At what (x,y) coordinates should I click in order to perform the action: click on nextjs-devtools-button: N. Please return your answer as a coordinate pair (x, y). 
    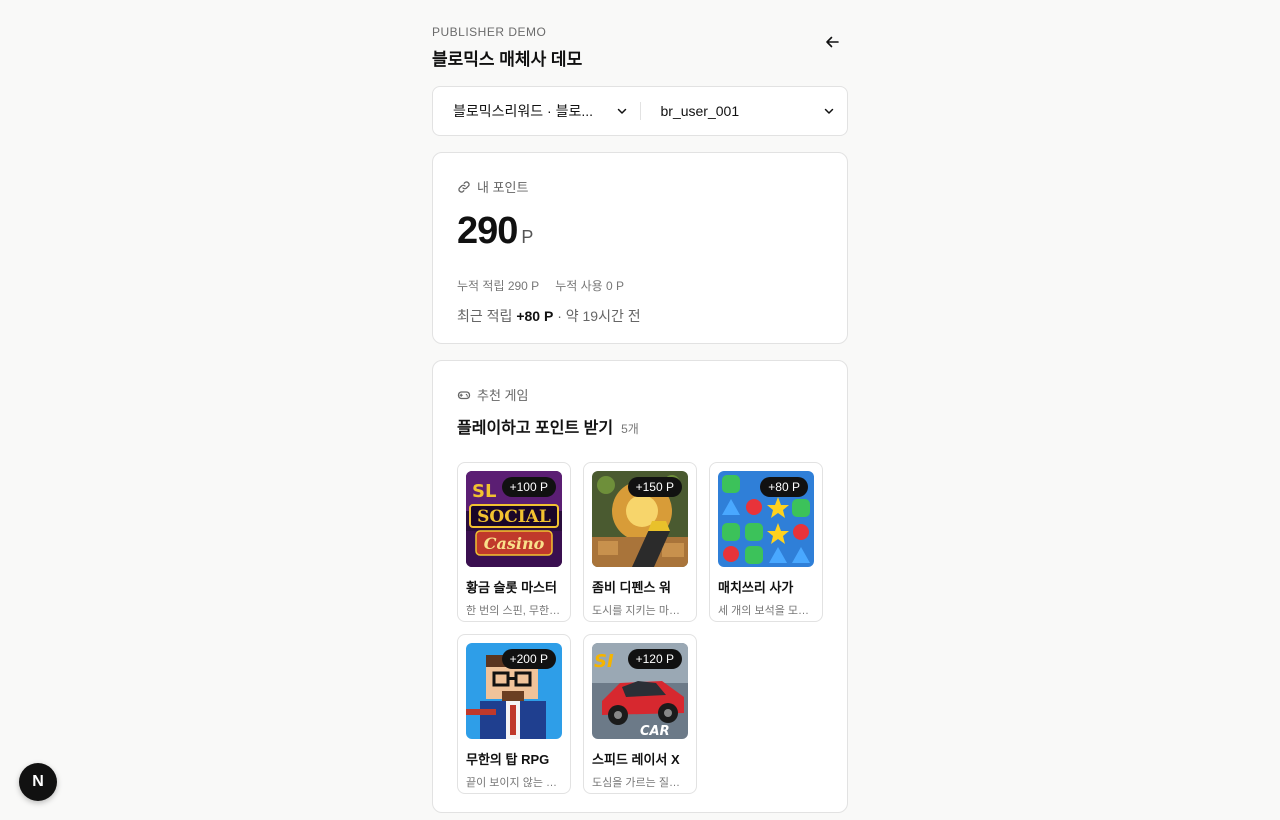
    Looking at the image, I should click on (38, 782).